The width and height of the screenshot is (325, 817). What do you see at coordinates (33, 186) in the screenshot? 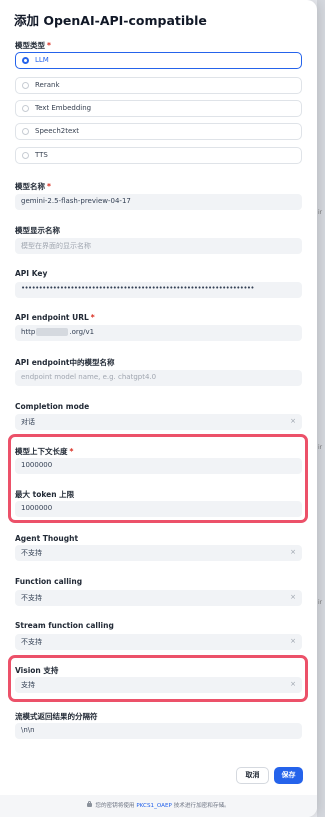
I see `model-name-label: 模型名称 *` at bounding box center [33, 186].